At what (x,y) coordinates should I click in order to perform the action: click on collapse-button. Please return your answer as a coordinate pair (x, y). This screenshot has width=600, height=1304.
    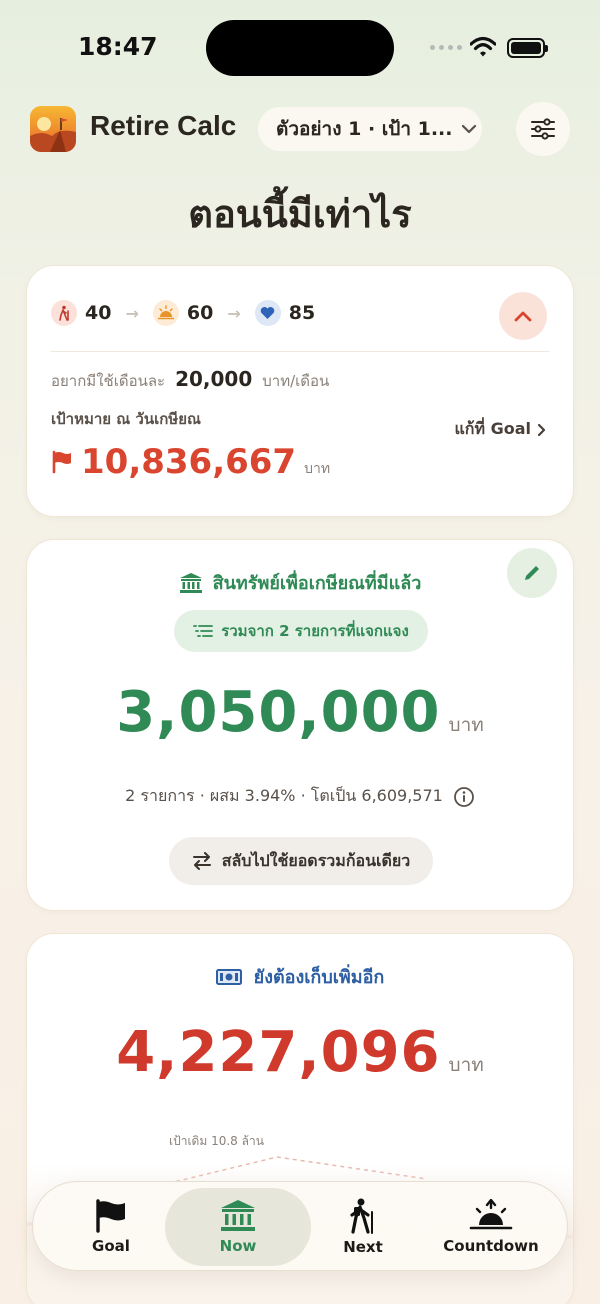
    Looking at the image, I should click on (523, 316).